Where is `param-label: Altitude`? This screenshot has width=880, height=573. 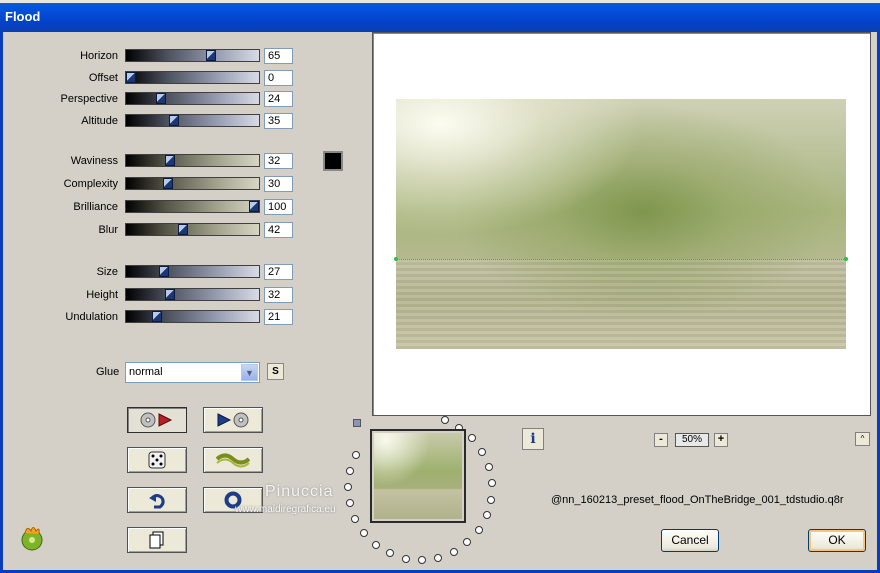
param-label: Altitude is located at coordinates (99, 121).